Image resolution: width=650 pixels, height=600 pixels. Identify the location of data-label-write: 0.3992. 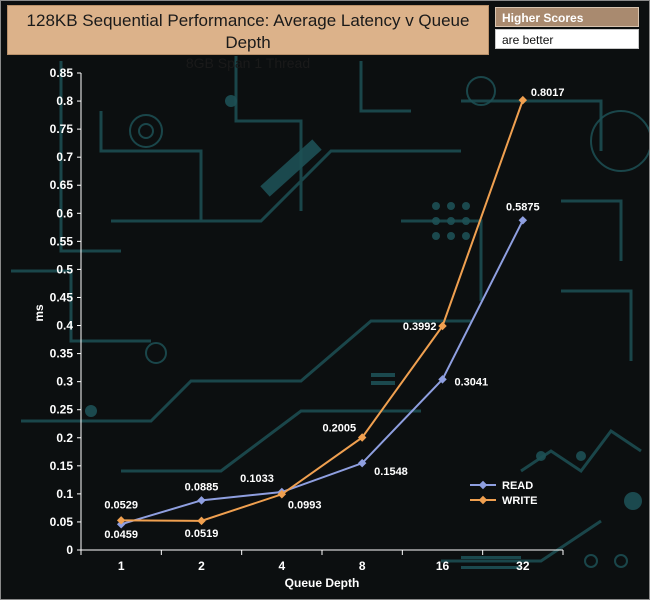
(420, 327).